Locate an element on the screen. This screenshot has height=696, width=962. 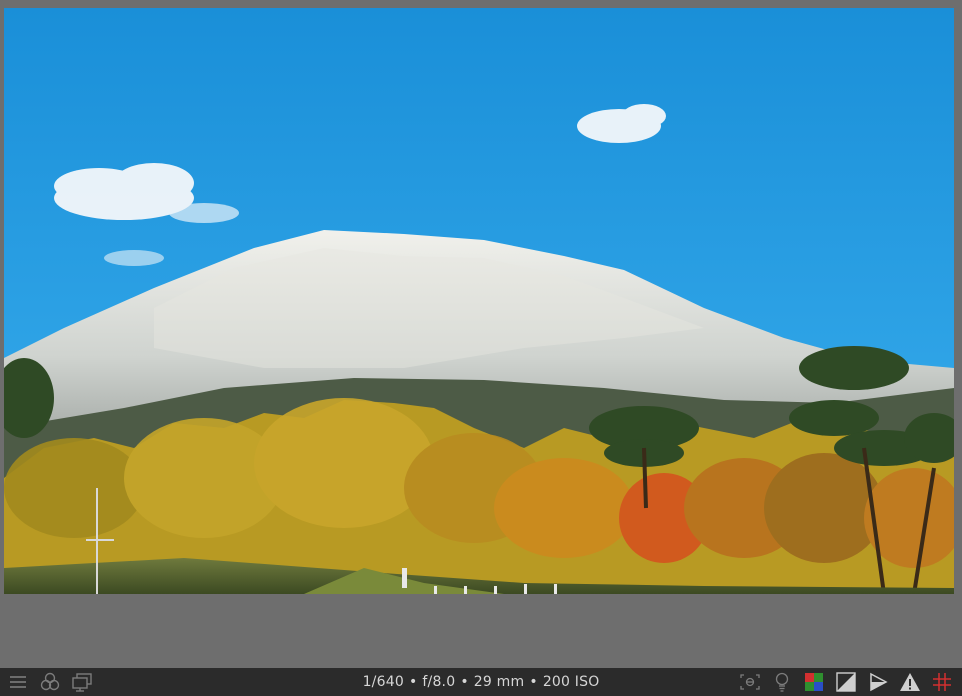
clipping-warning-icon is located at coordinates (910, 682).